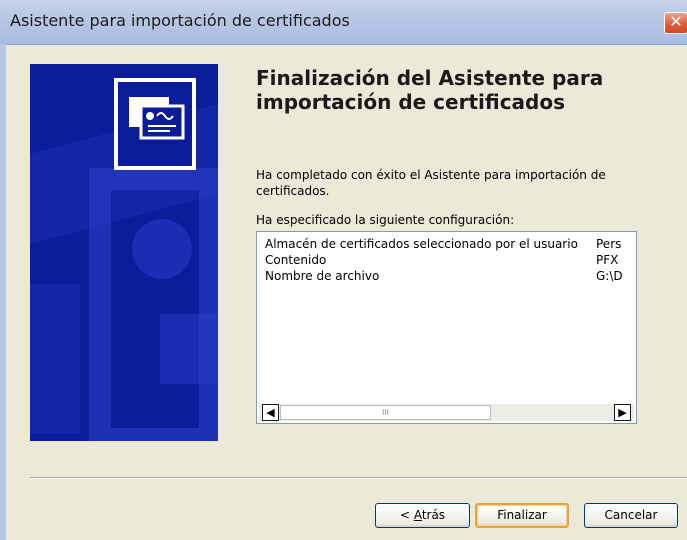 The width and height of the screenshot is (687, 540). I want to click on horizontal-scrollbar: ◀ III ▶, so click(446, 412).